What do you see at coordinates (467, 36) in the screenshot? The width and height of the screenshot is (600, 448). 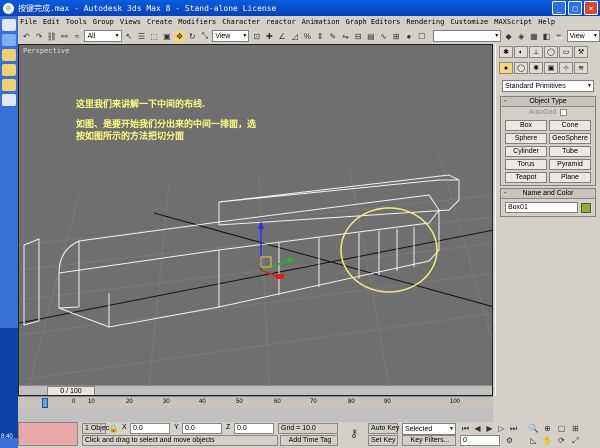 I see `named-selection-set-dropdown` at bounding box center [467, 36].